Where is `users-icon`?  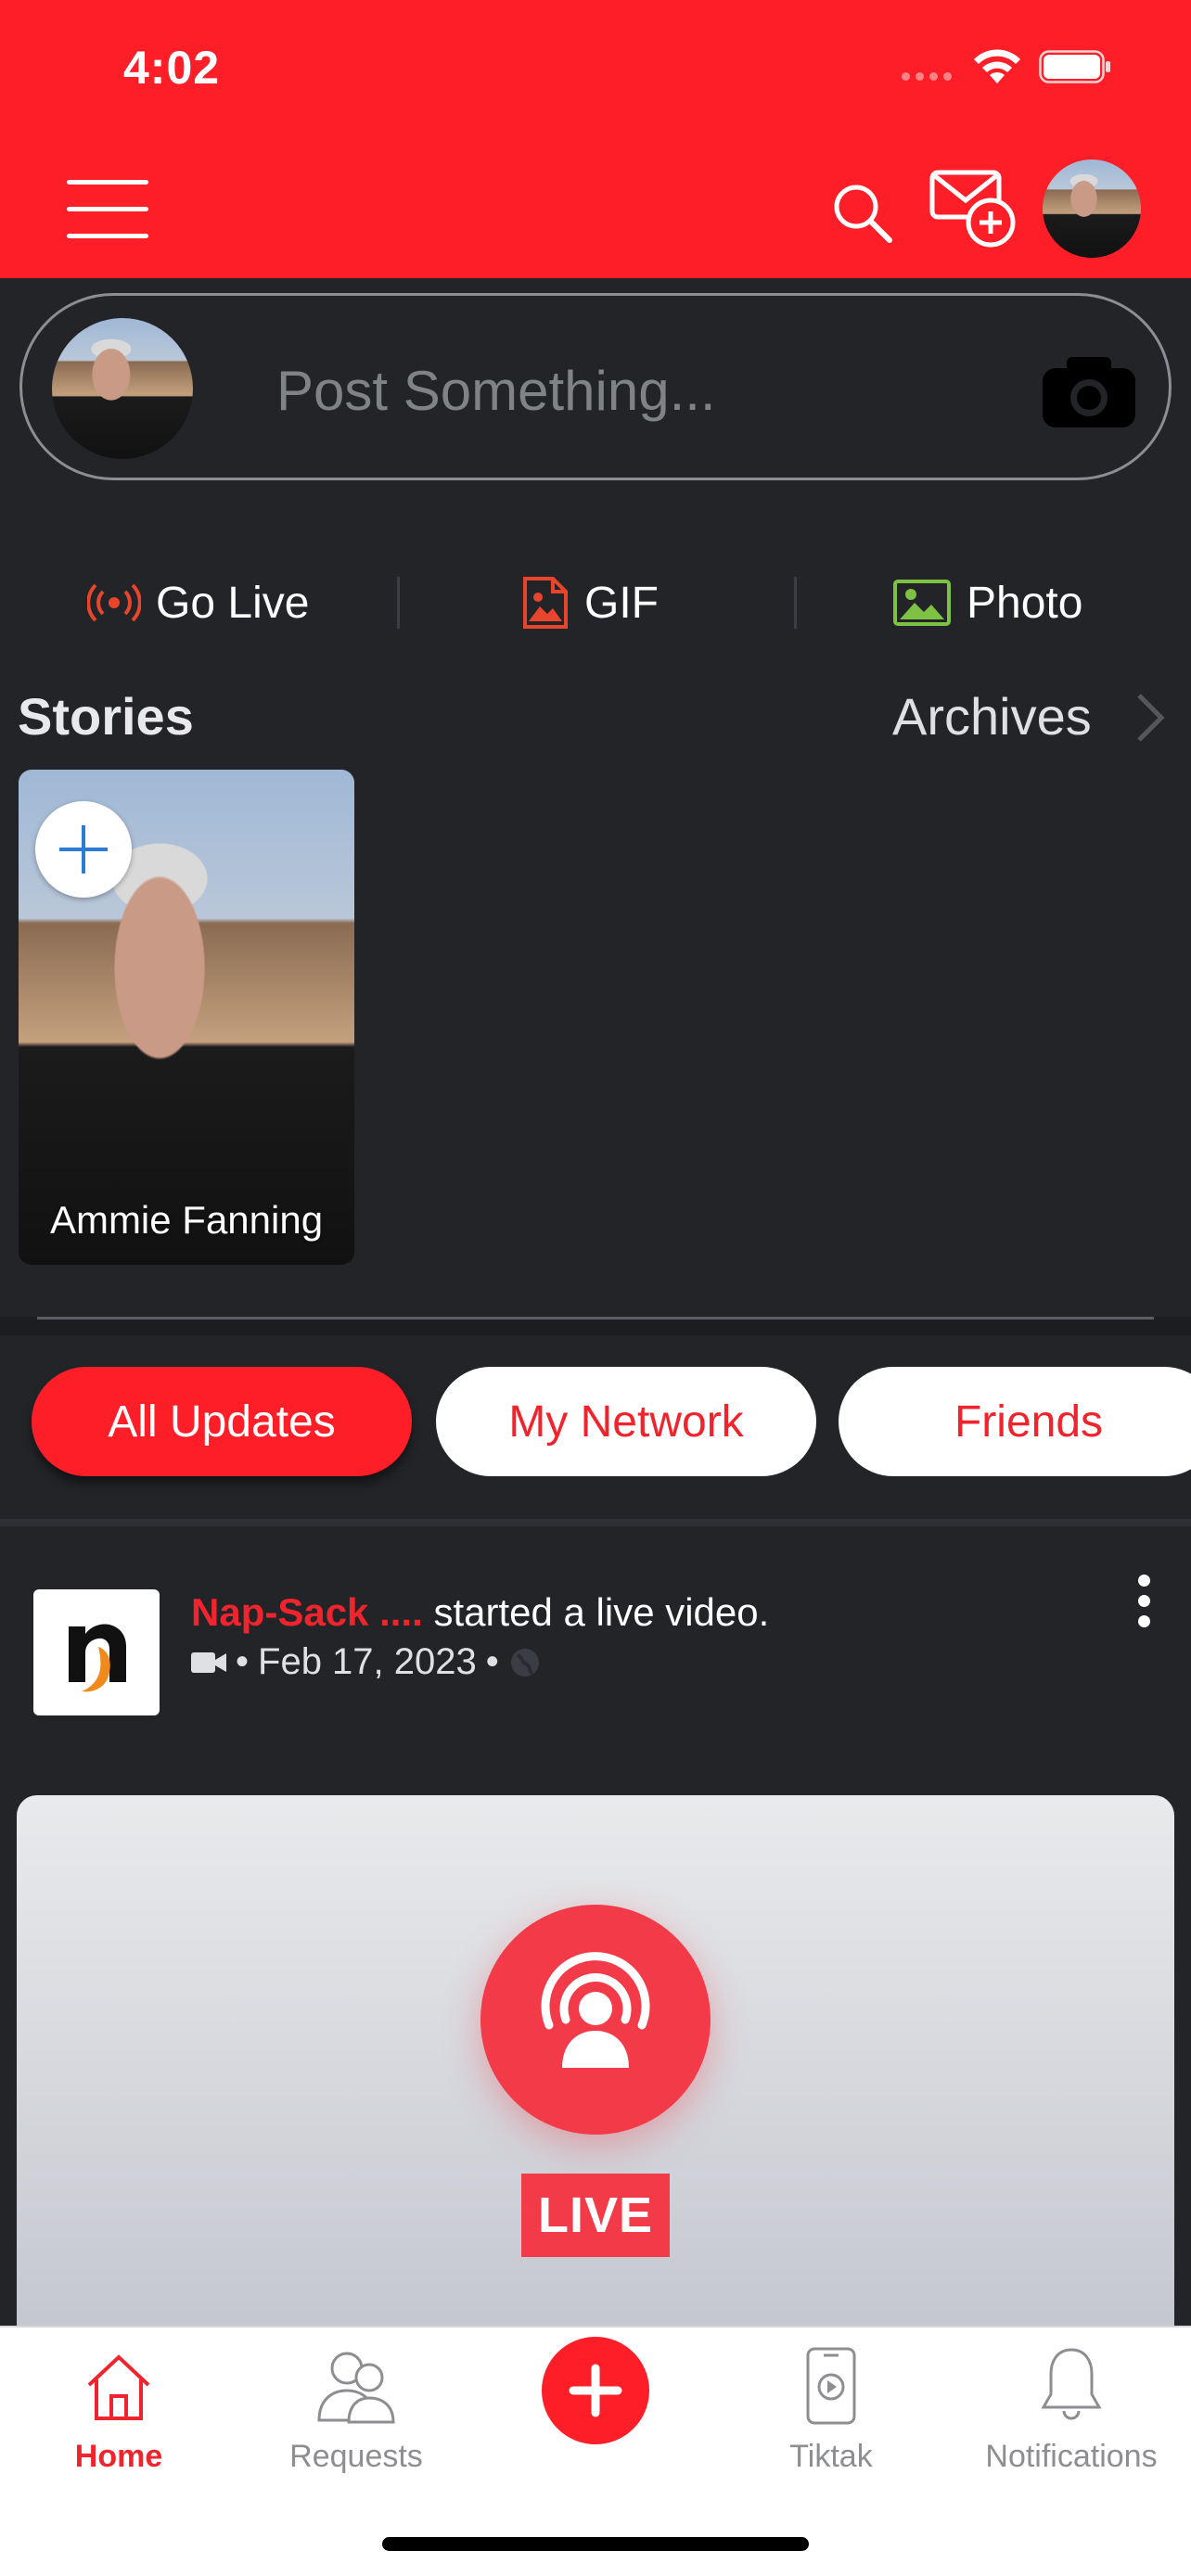 users-icon is located at coordinates (356, 2388).